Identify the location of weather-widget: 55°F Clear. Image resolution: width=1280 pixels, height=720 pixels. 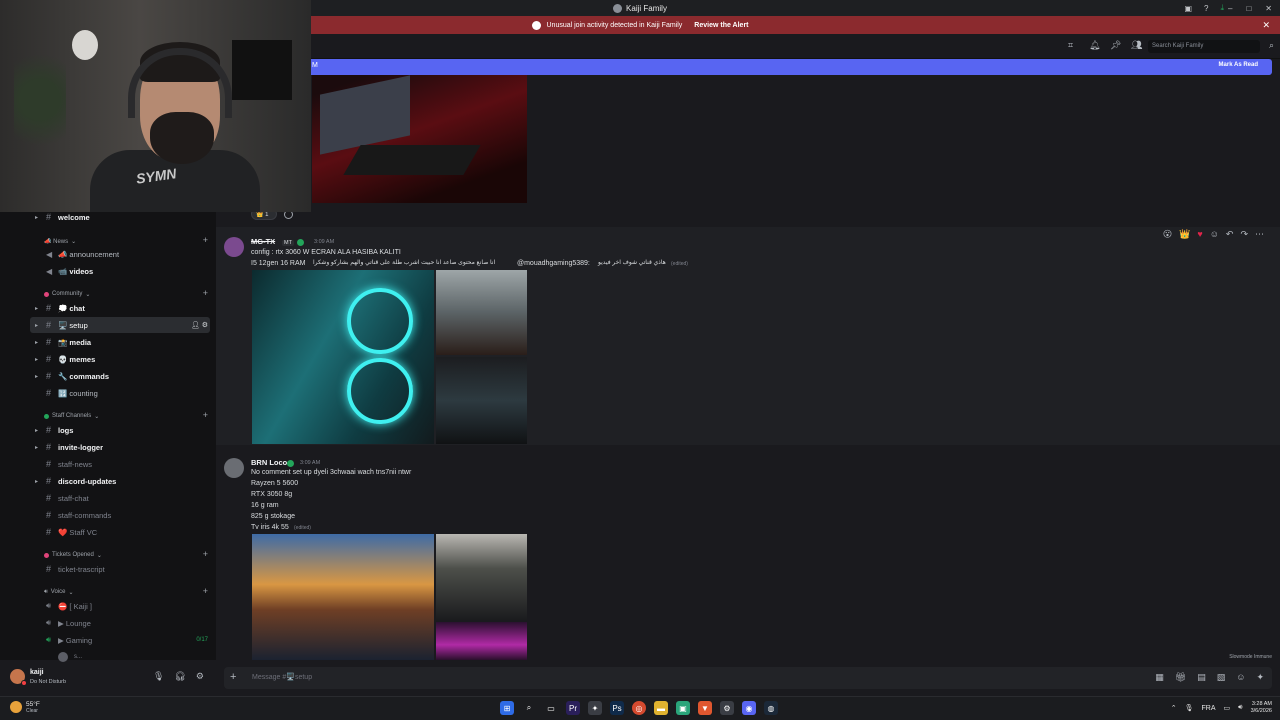
(25, 707).